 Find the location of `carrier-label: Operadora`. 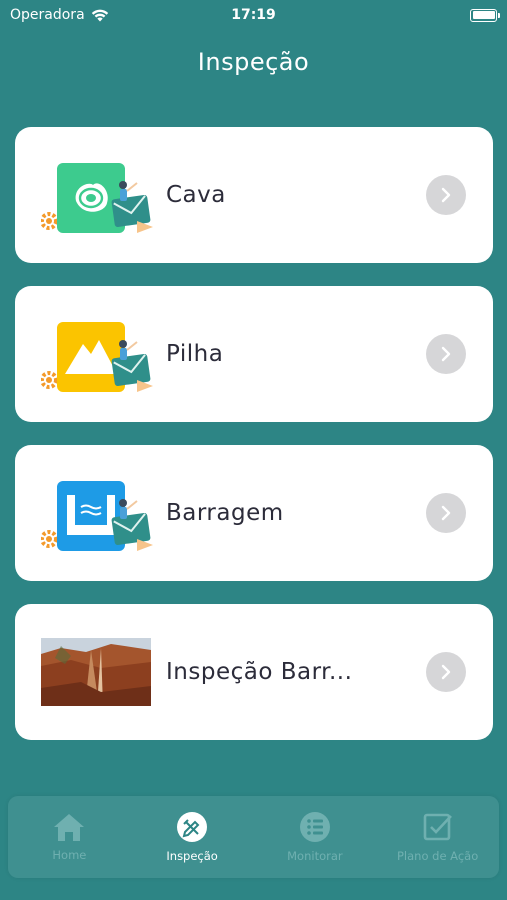

carrier-label: Operadora is located at coordinates (47, 15).